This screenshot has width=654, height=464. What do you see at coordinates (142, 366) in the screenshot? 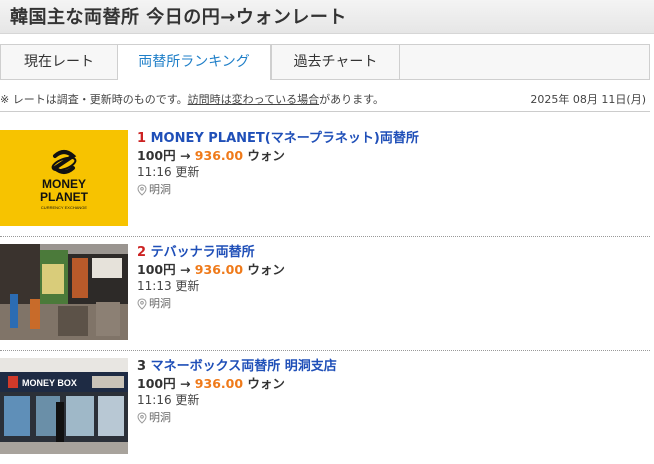
I see `rank-number: 3` at bounding box center [142, 366].